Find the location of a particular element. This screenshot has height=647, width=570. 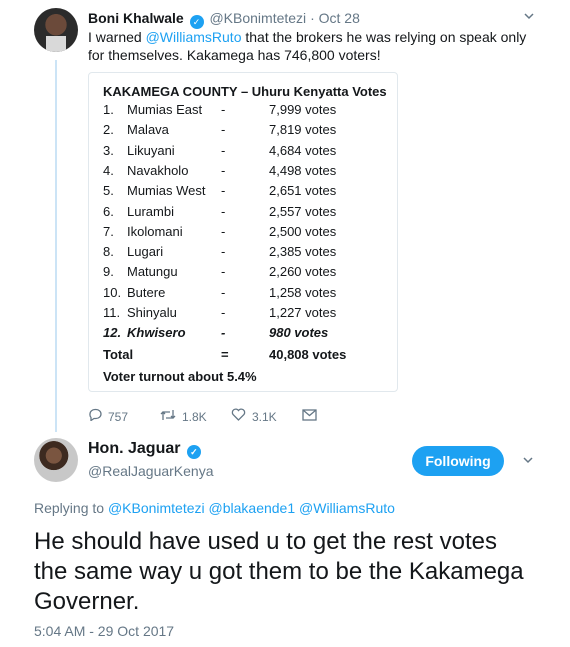

table-cell-votes: 2,500 votes is located at coordinates (303, 231).